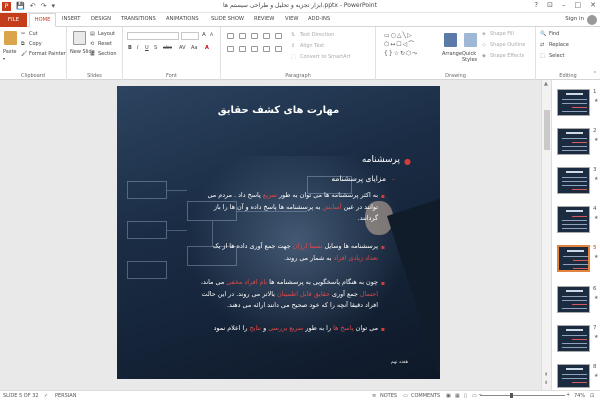 This screenshot has width=600, height=400. Describe the element at coordinates (147, 48) in the screenshot. I see `underline-icon: U` at that location.